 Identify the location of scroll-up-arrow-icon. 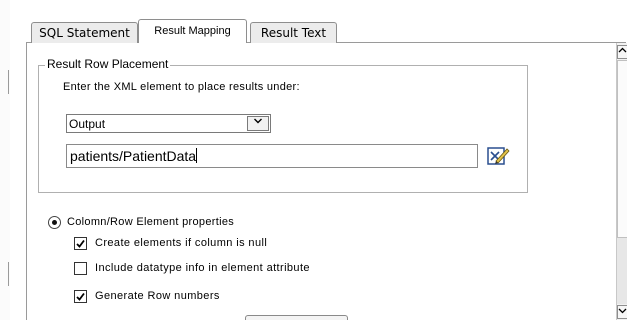
(622, 52).